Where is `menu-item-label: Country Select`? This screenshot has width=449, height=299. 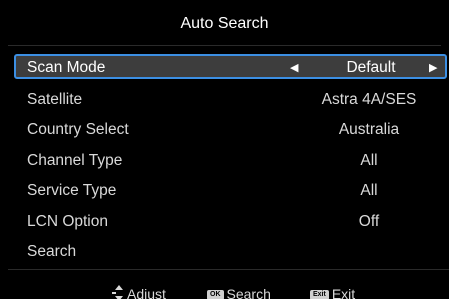 menu-item-label: Country Select is located at coordinates (78, 129).